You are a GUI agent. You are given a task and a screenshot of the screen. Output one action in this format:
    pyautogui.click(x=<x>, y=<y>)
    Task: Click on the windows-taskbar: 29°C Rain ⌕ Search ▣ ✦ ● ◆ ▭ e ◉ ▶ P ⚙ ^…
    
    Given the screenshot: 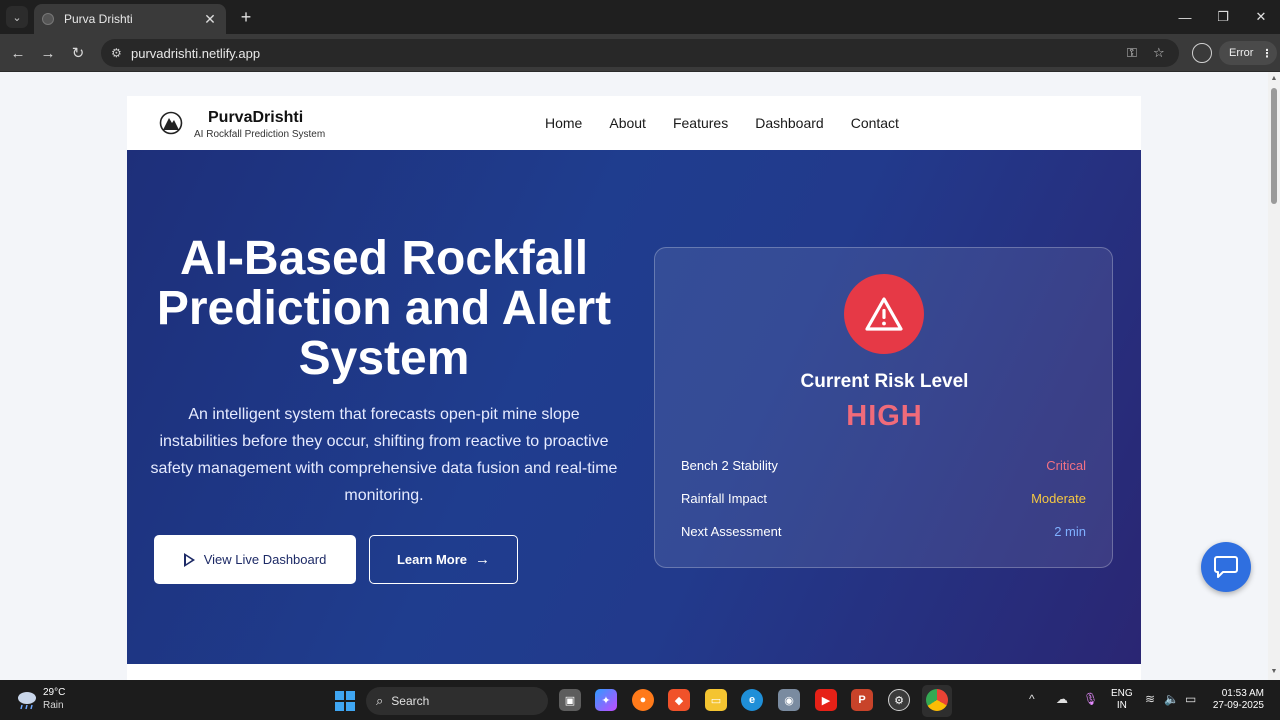 What is the action you would take?
    pyautogui.click(x=640, y=700)
    